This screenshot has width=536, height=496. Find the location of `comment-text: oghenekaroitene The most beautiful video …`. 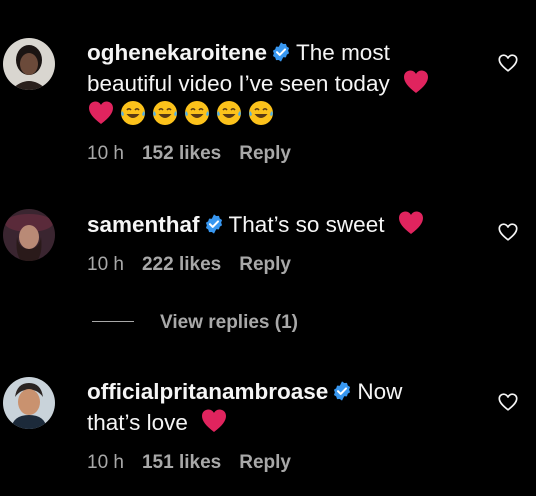

comment-text: oghenekaroitene The most beautiful video … is located at coordinates (287, 84).